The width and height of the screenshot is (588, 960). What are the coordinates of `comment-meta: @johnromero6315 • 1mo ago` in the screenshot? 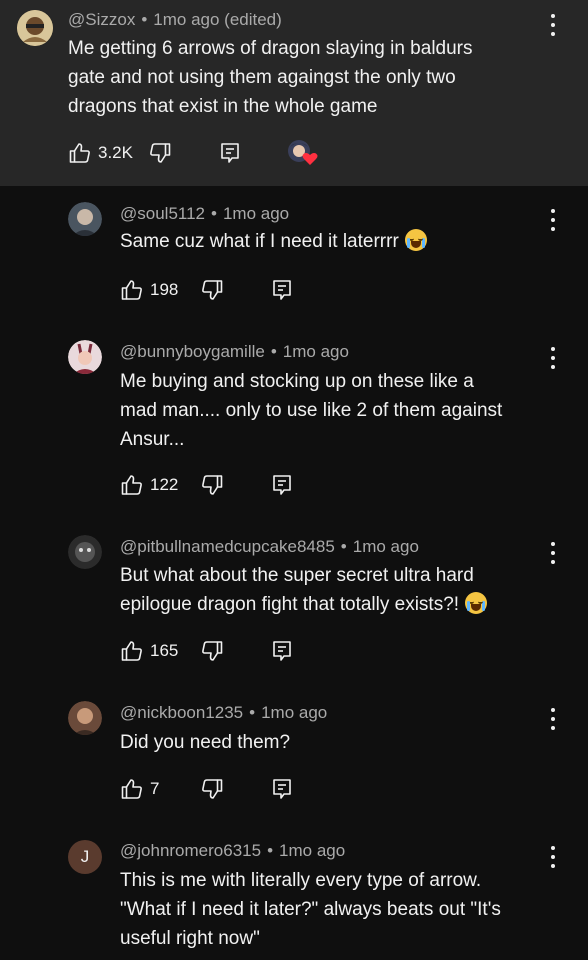 It's located at (233, 850).